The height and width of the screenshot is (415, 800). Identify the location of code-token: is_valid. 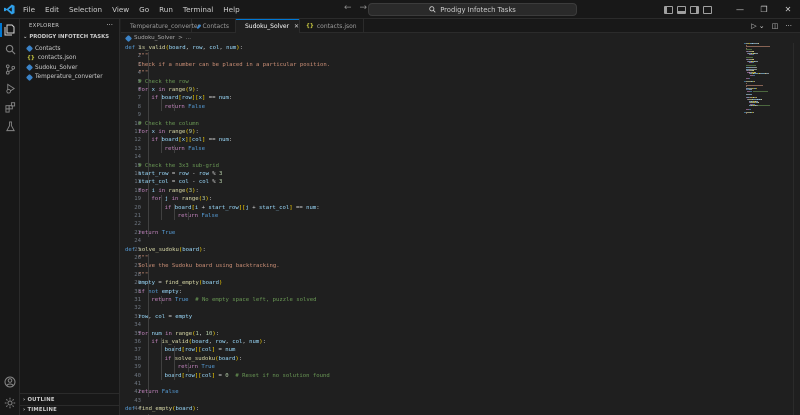
(152, 48).